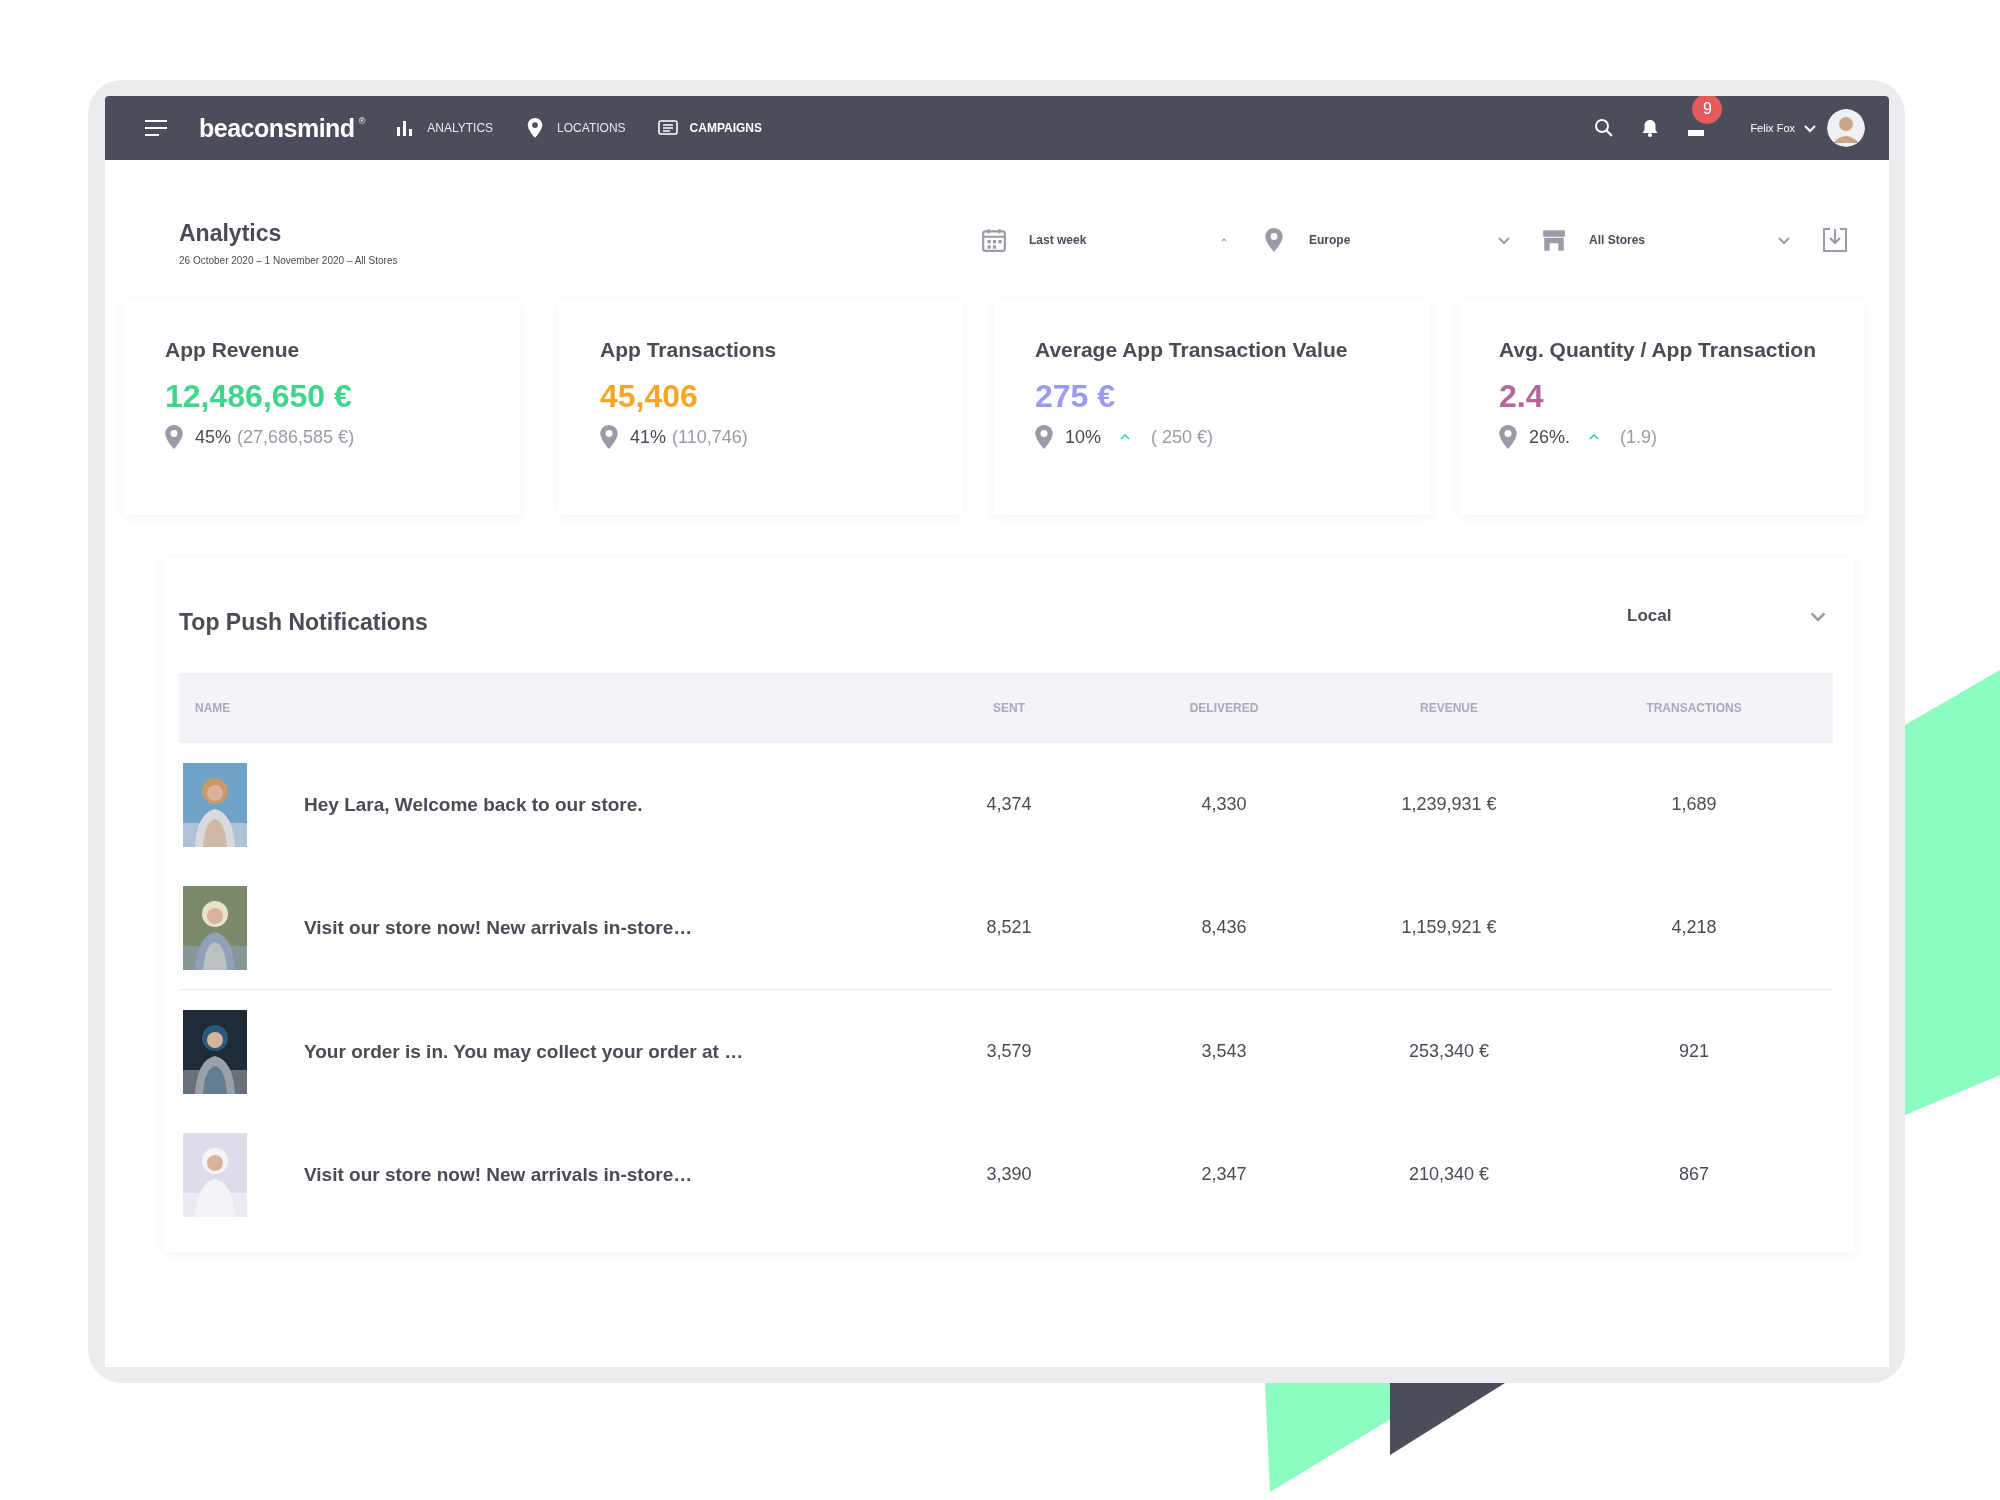 This screenshot has height=1500, width=2000. What do you see at coordinates (1449, 1051) in the screenshot?
I see `table-cell-text: 253,340 €` at bounding box center [1449, 1051].